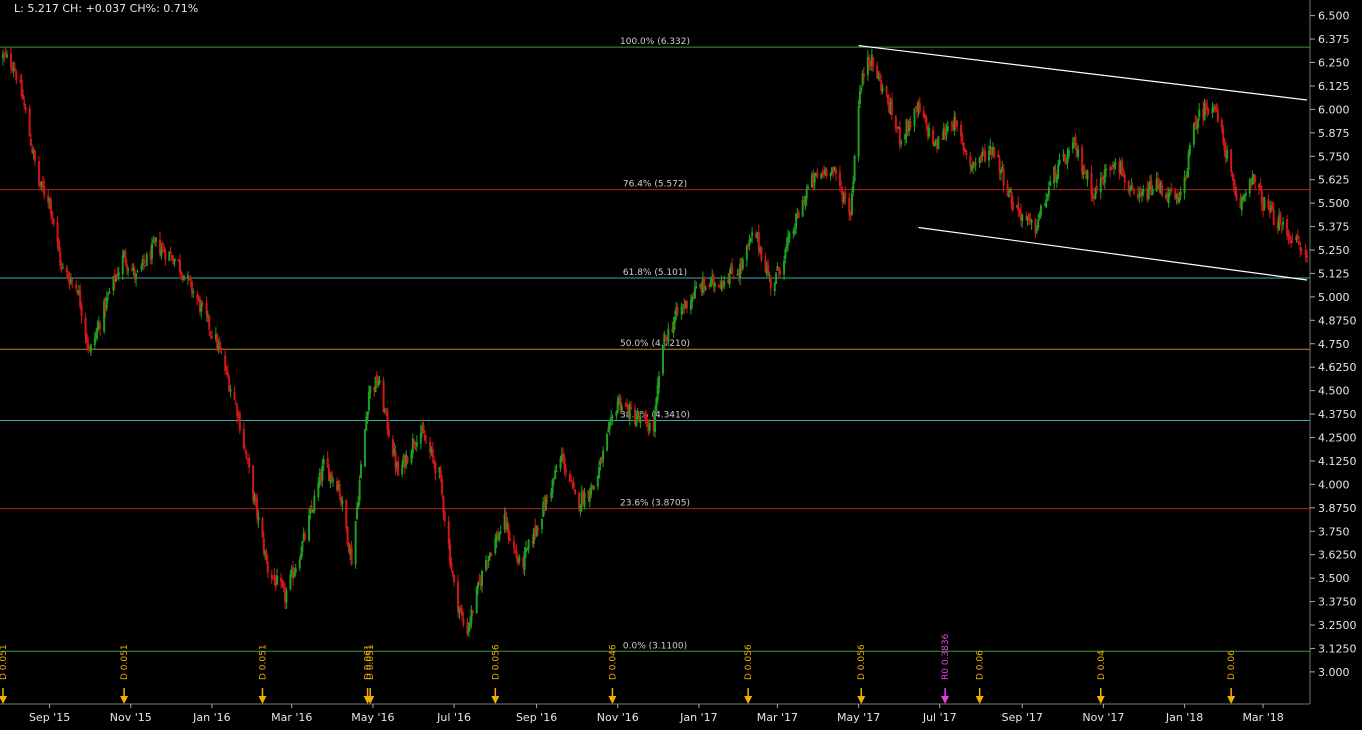 Image resolution: width=1362 pixels, height=730 pixels. Describe the element at coordinates (655, 273) in the screenshot. I see `fib-level-label: 61.8% (5.101)` at that location.